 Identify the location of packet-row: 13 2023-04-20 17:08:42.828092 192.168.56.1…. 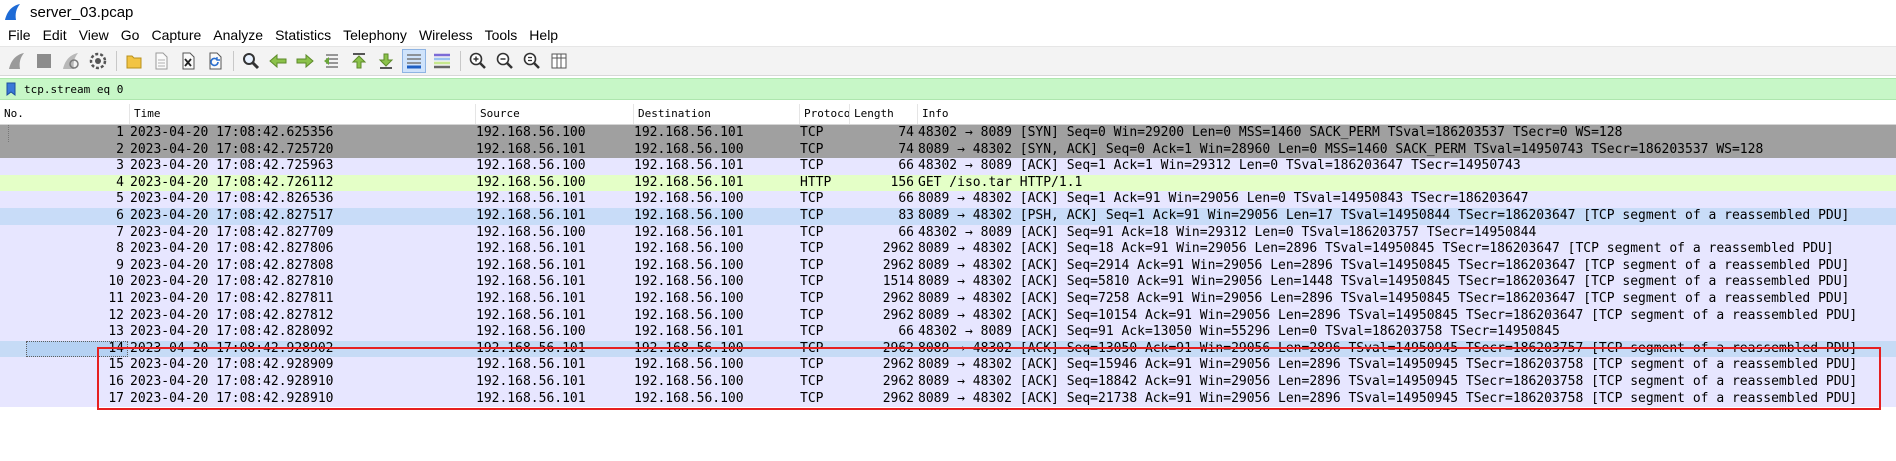
(948, 332).